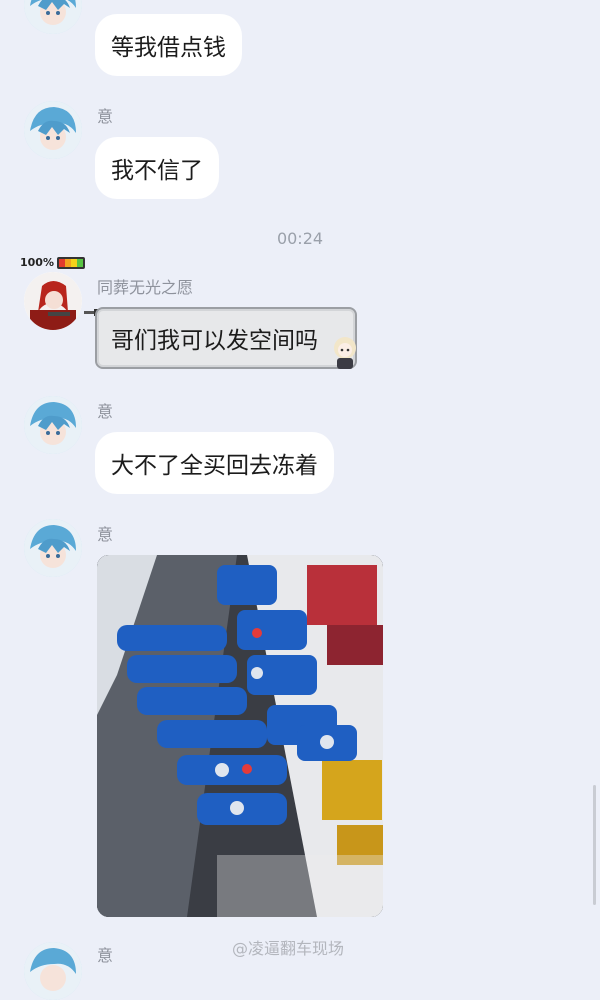  Describe the element at coordinates (594, 845) in the screenshot. I see `scrollbar` at that location.